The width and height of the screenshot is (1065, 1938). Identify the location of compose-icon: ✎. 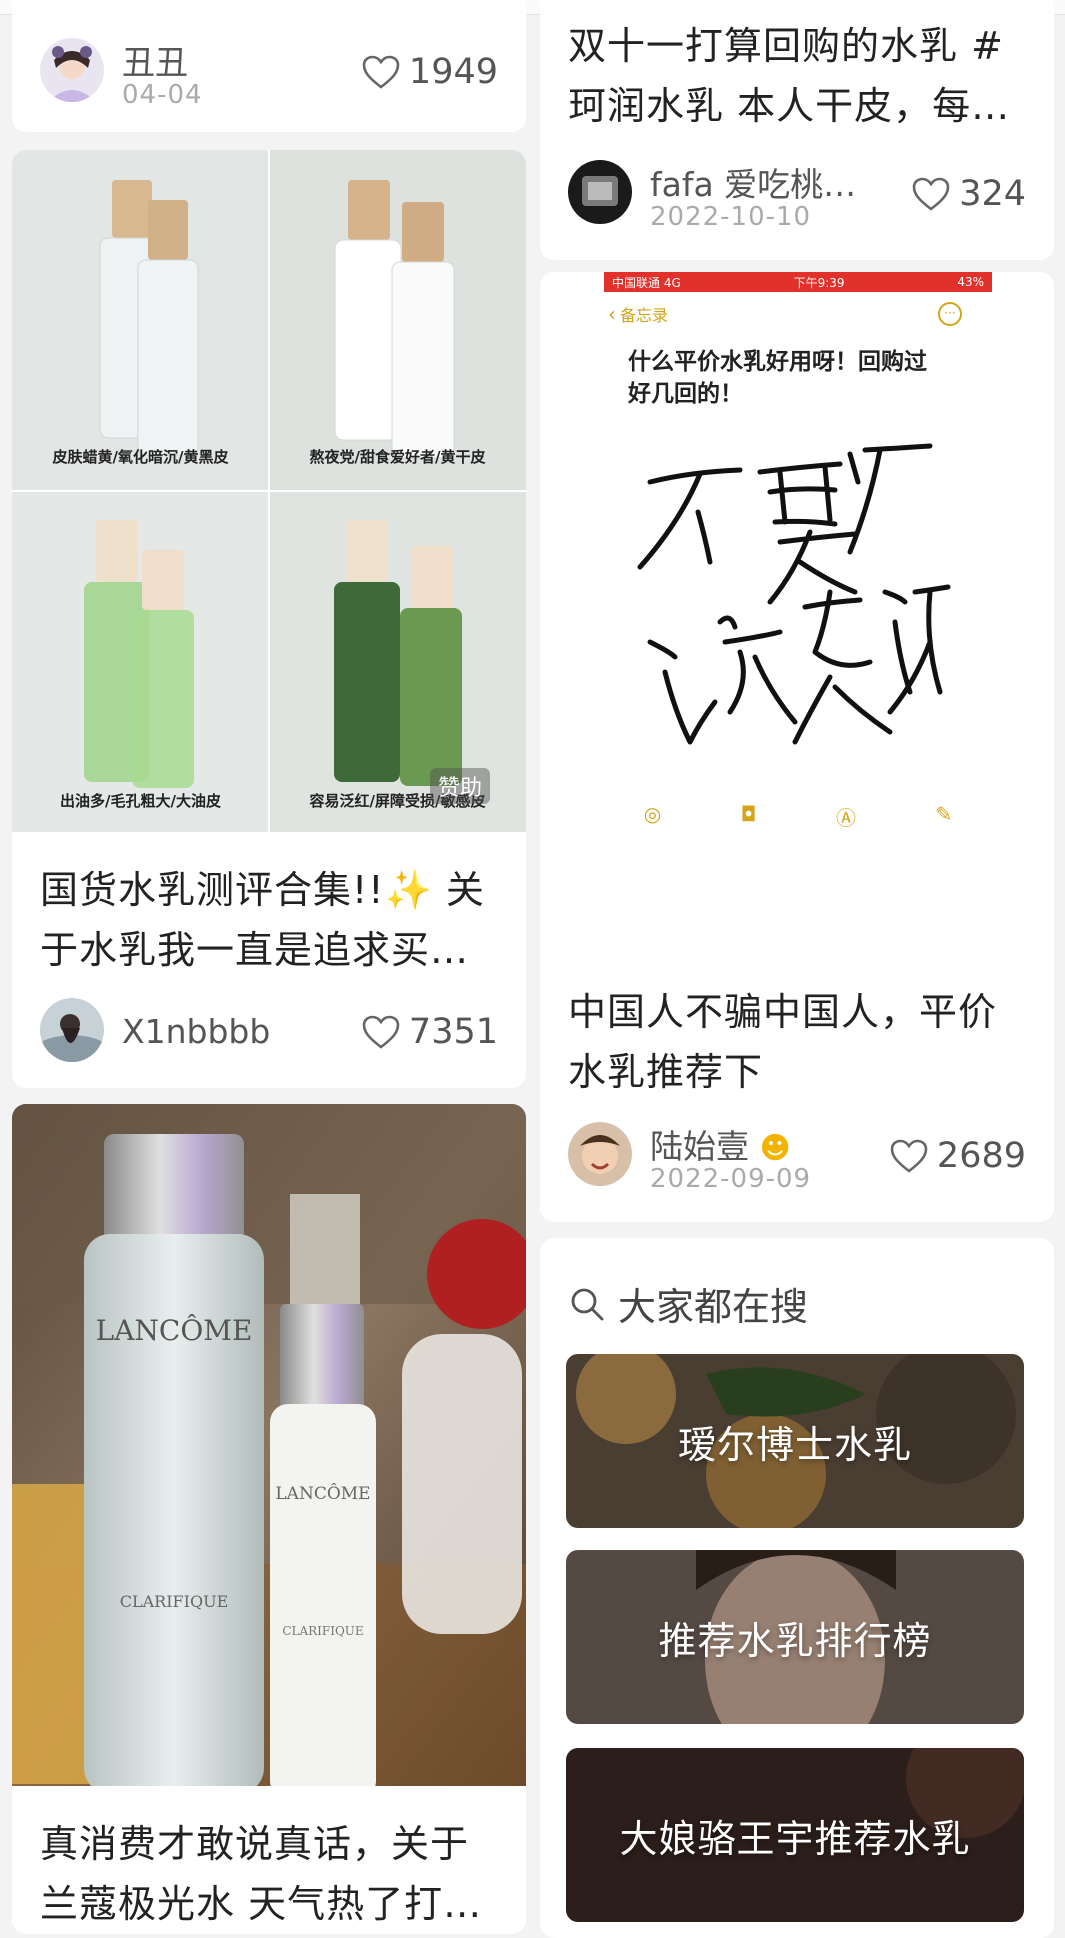
(944, 814).